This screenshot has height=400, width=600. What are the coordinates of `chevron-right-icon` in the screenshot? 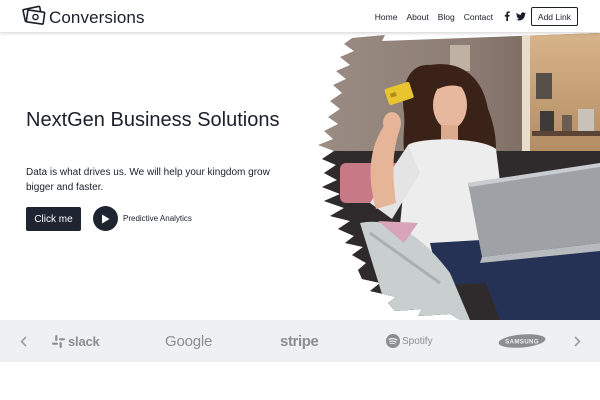 It's located at (577, 341).